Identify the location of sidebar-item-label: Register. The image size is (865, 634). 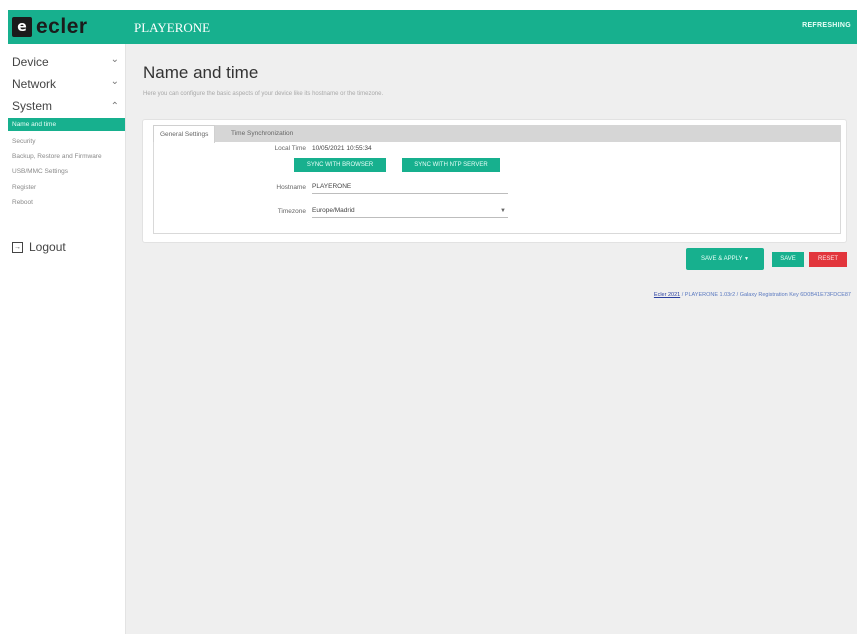
(24, 187).